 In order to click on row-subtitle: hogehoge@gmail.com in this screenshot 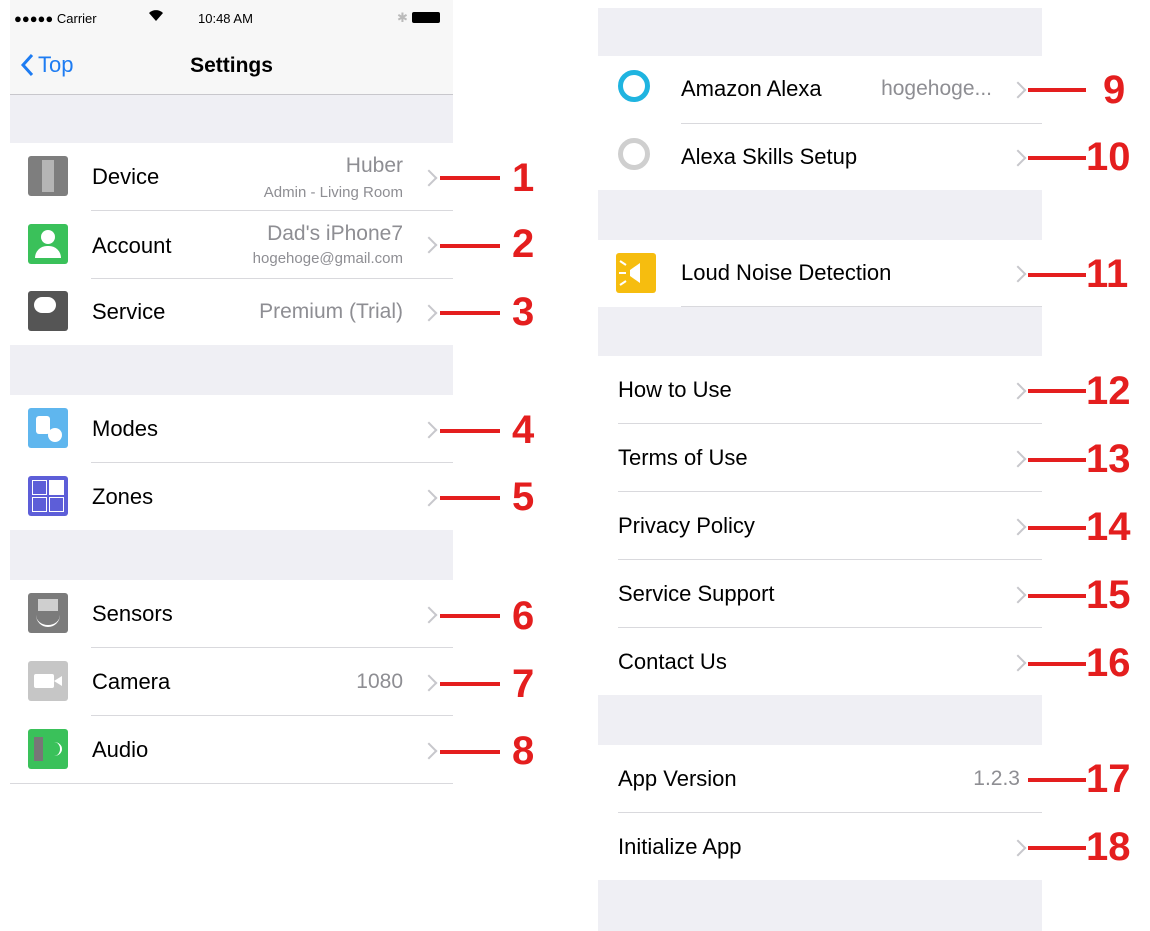, I will do `click(327, 258)`.